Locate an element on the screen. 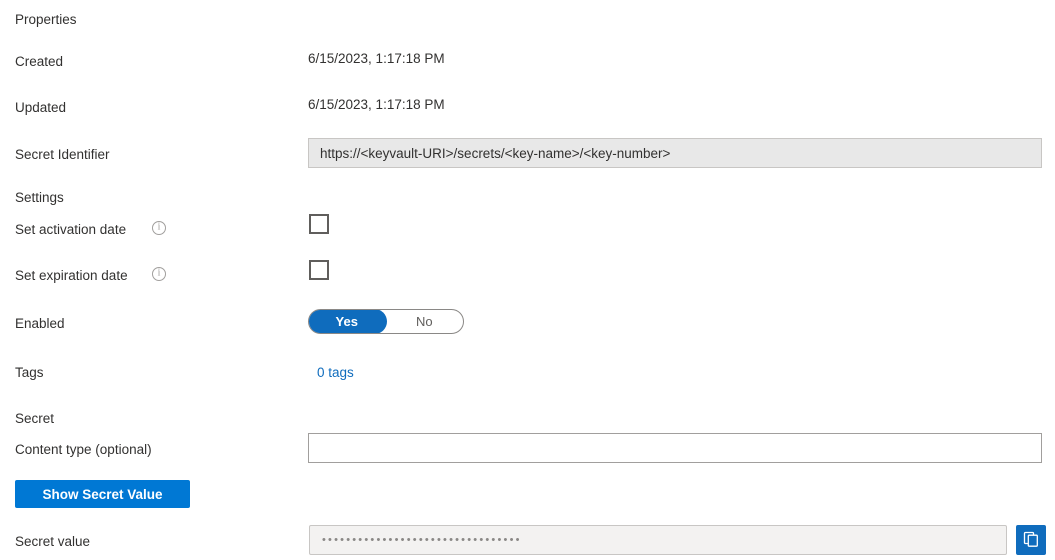 The height and width of the screenshot is (560, 1055). copy-secret-value-button is located at coordinates (1031, 540).